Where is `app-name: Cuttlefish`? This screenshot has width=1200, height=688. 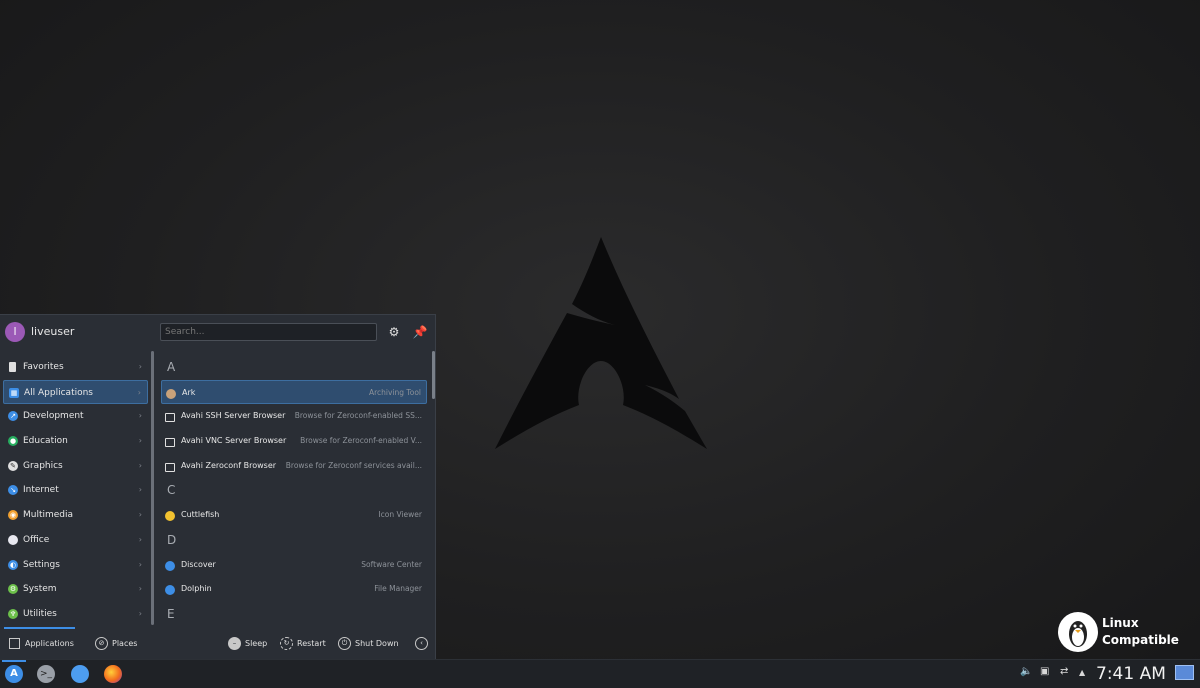 app-name: Cuttlefish is located at coordinates (200, 515).